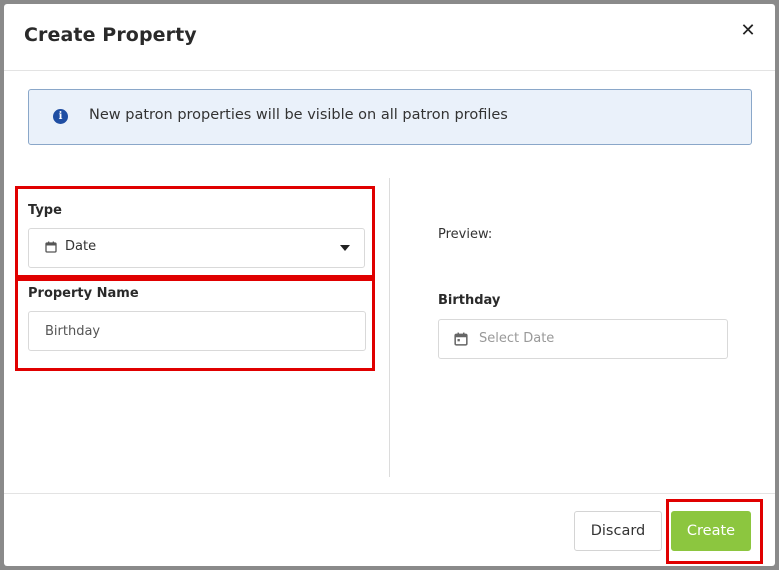 This screenshot has height=570, width=779. What do you see at coordinates (469, 300) in the screenshot?
I see `preview-field-label: Birthday` at bounding box center [469, 300].